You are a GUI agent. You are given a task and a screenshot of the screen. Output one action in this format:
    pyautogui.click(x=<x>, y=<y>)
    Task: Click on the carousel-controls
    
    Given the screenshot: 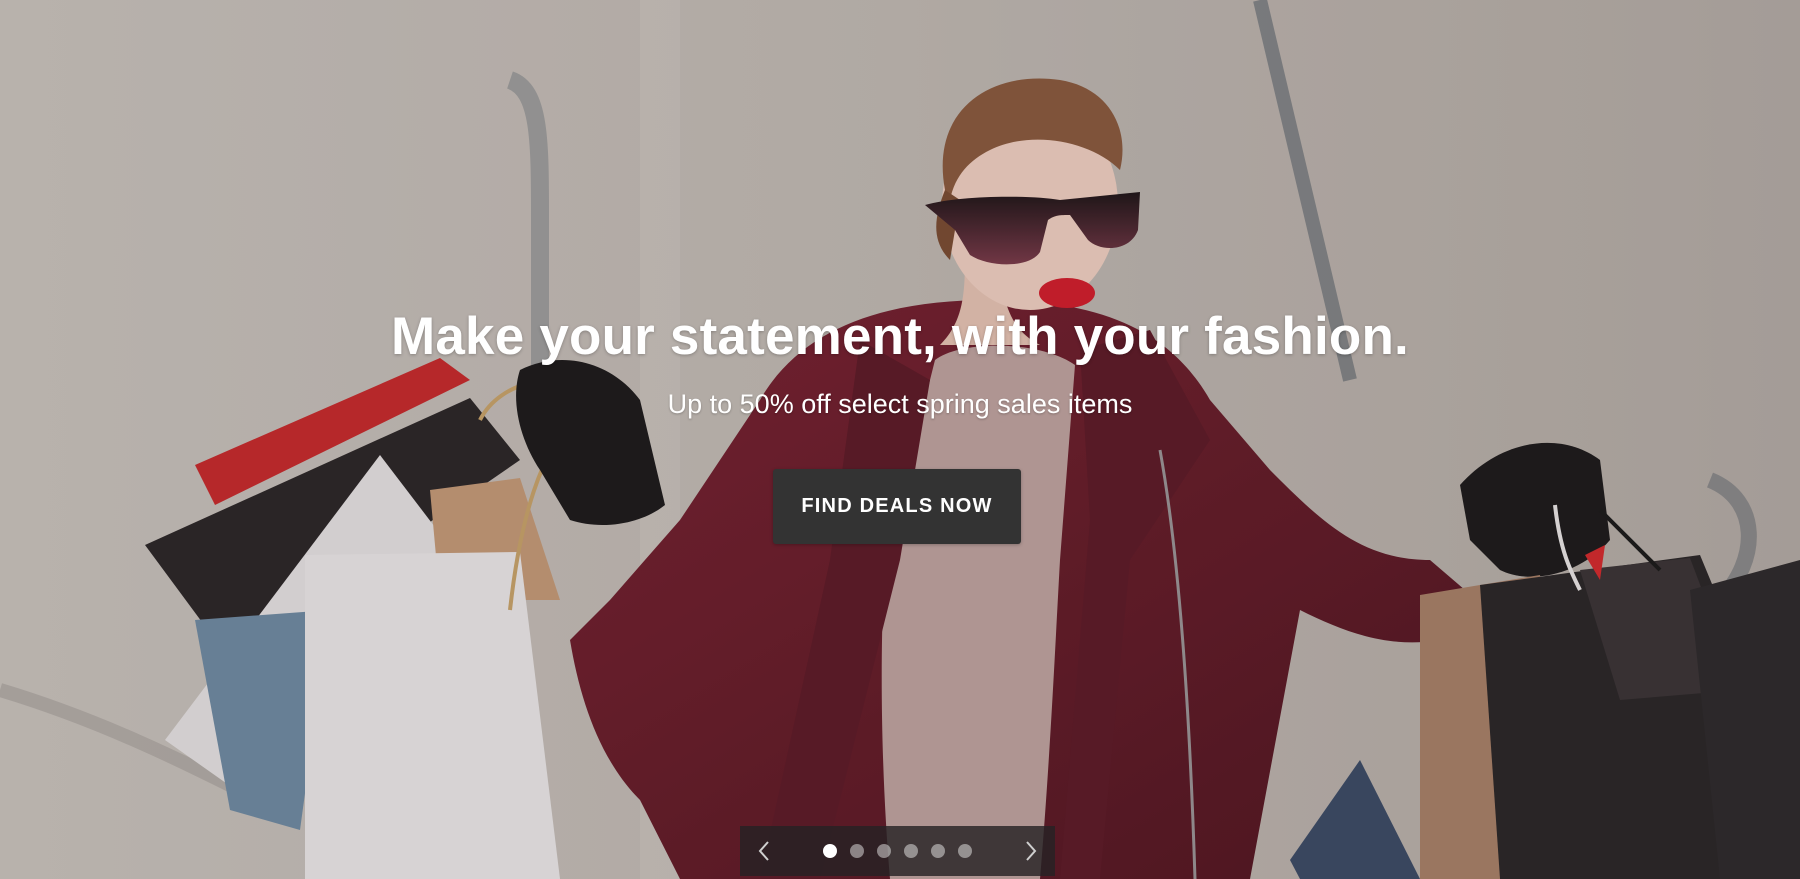 What is the action you would take?
    pyautogui.click(x=897, y=851)
    